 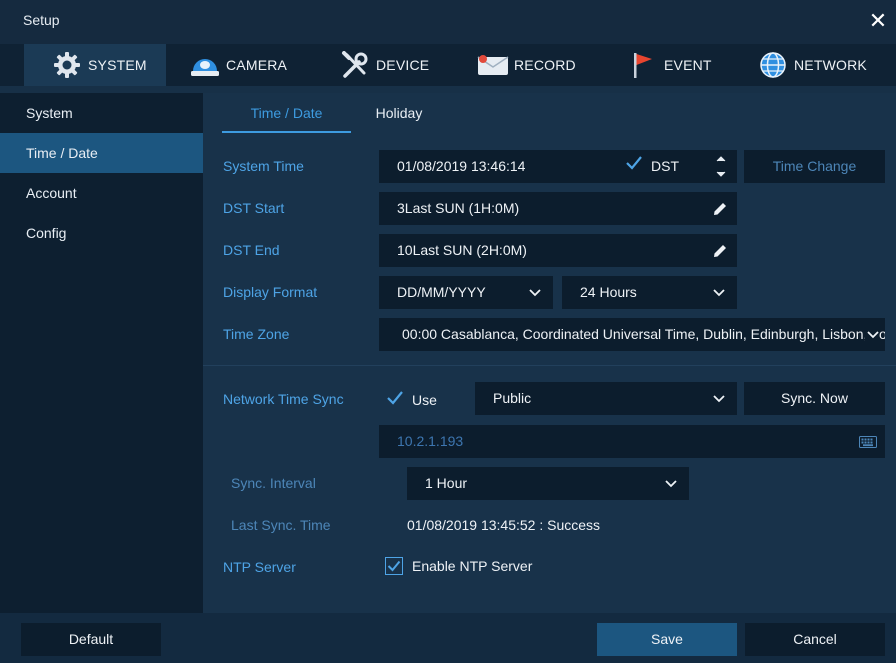 What do you see at coordinates (688, 65) in the screenshot?
I see `tab-event-label: EVENT` at bounding box center [688, 65].